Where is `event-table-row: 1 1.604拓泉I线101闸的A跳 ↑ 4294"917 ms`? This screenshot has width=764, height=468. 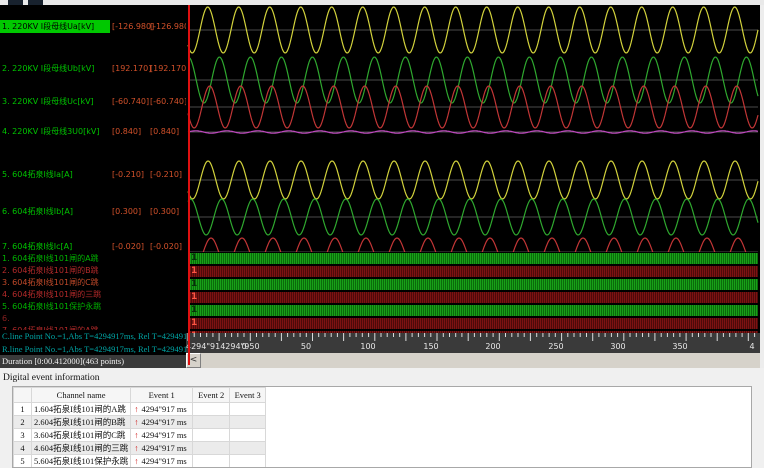 event-table-row: 1 1.604拓泉I线101闸的A跳 ↑ 4294"917 ms is located at coordinates (140, 409).